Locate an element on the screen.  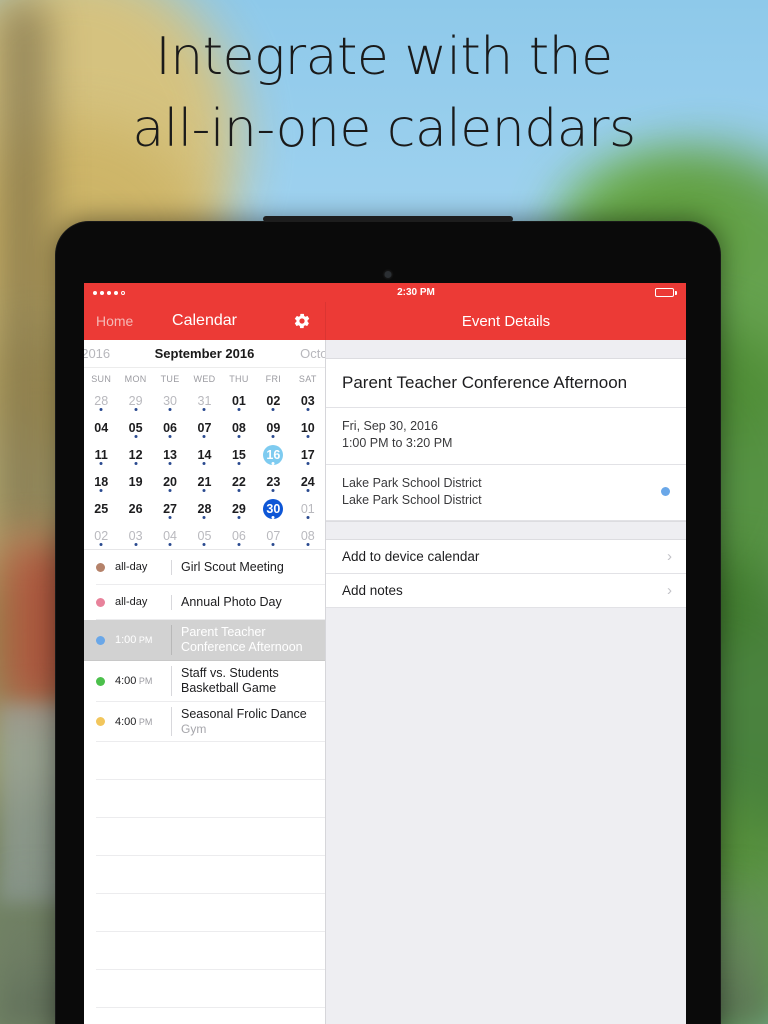
event-list-item: all-day Girl Scout Meeting is located at coordinates (210, 567).